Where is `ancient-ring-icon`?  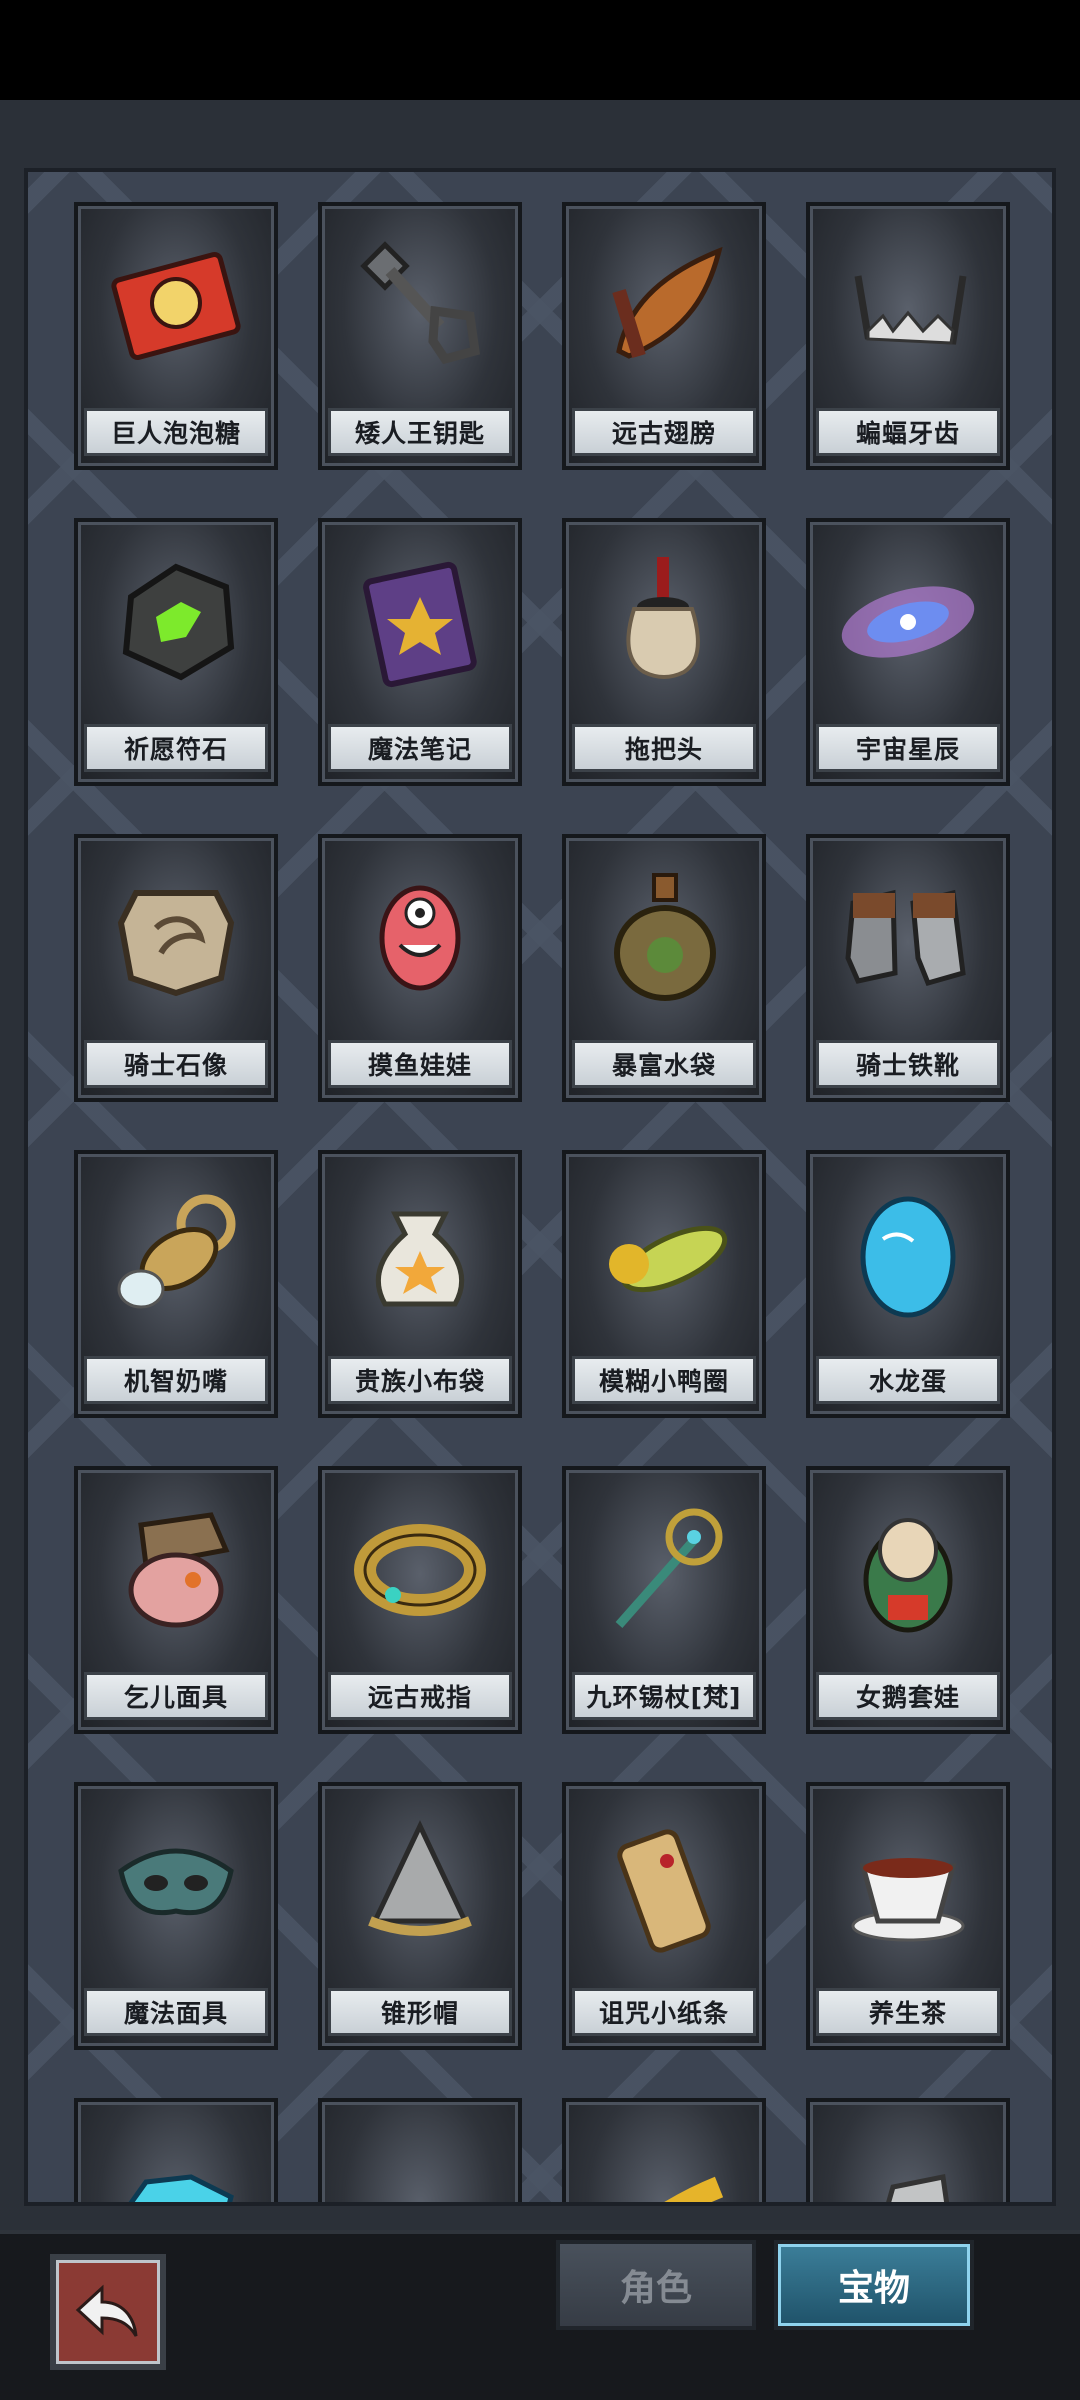 ancient-ring-icon is located at coordinates (420, 1570).